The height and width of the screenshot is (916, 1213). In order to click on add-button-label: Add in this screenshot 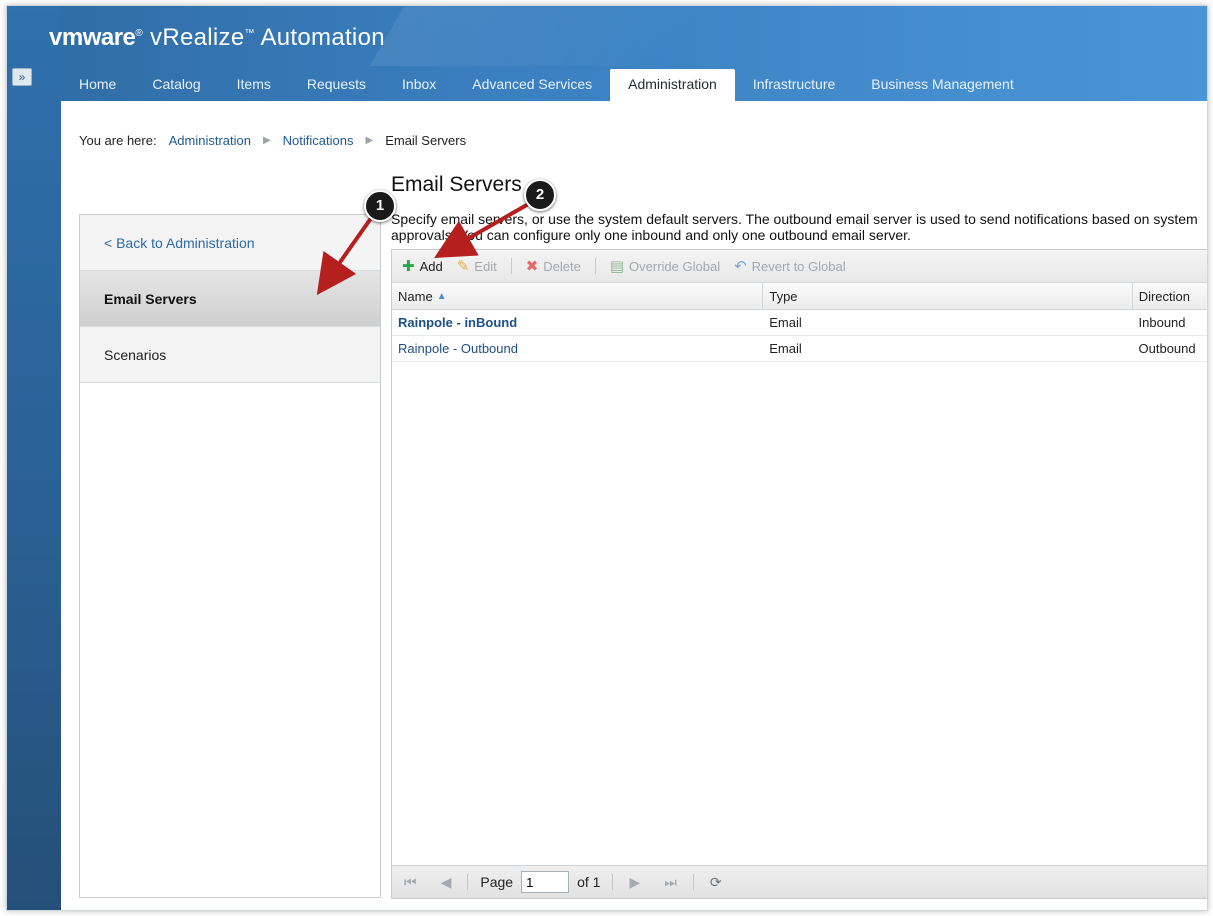, I will do `click(431, 266)`.